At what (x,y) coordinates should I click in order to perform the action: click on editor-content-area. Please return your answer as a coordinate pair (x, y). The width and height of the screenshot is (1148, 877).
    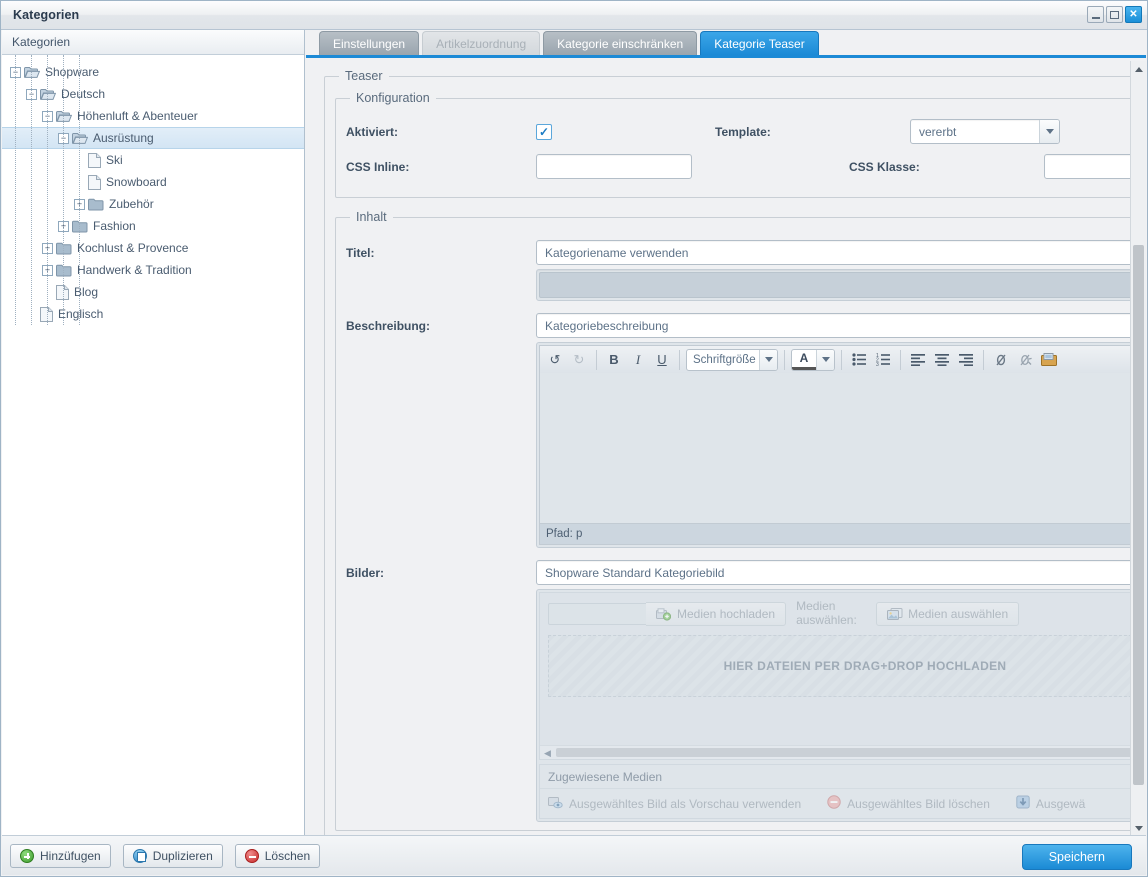
    Looking at the image, I should click on (842, 448).